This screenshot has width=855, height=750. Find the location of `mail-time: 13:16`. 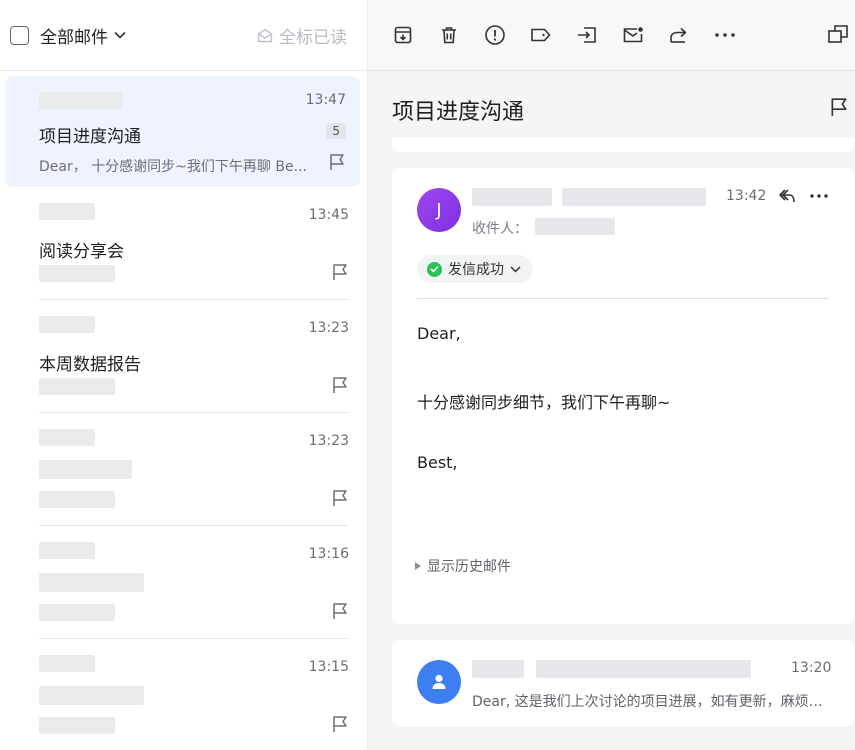

mail-time: 13:16 is located at coordinates (328, 554).